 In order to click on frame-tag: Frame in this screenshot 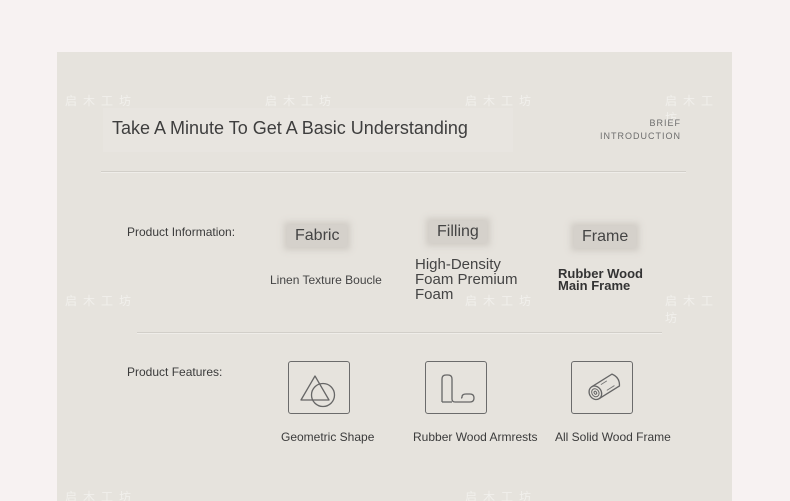, I will do `click(605, 237)`.